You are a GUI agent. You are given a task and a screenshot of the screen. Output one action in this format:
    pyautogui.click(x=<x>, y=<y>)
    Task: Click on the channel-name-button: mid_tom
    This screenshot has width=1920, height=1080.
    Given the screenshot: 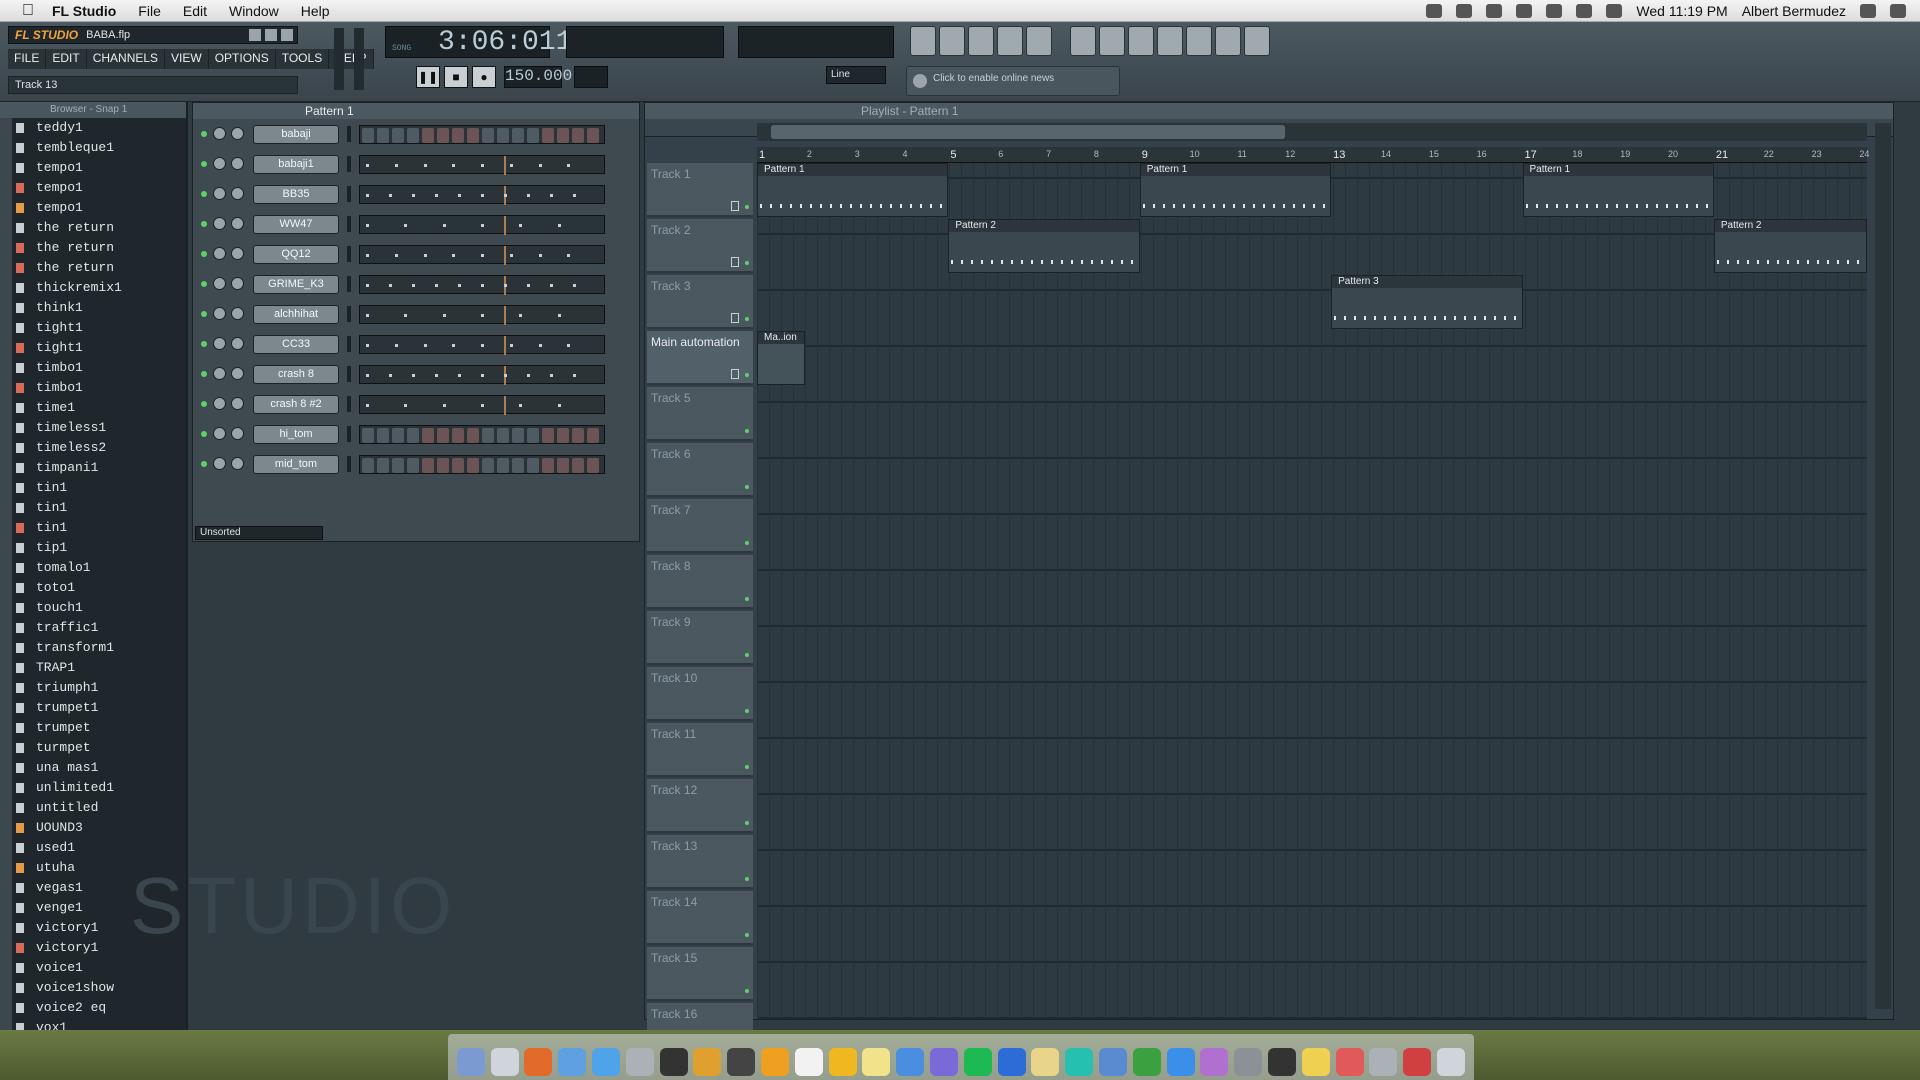 What is the action you would take?
    pyautogui.click(x=296, y=464)
    